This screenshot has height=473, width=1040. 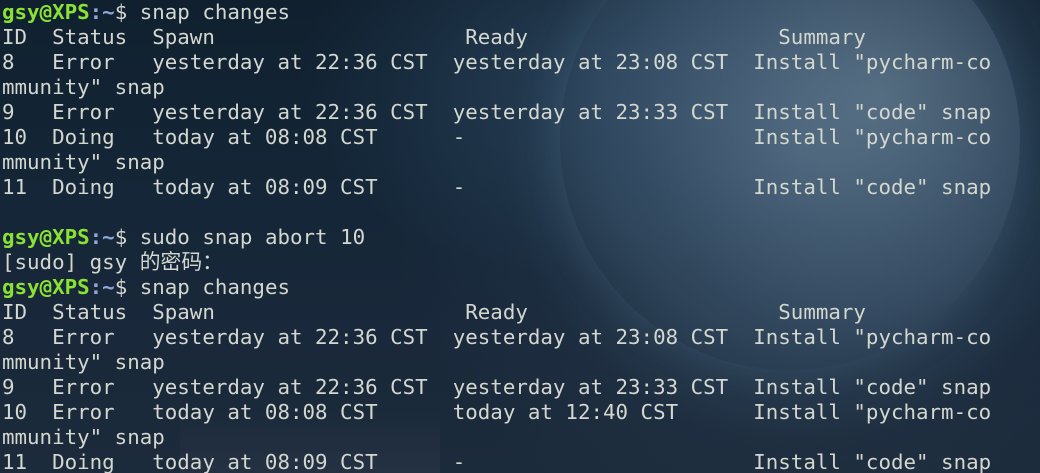 I want to click on command-text: sudo snap abort 10, so click(x=252, y=237).